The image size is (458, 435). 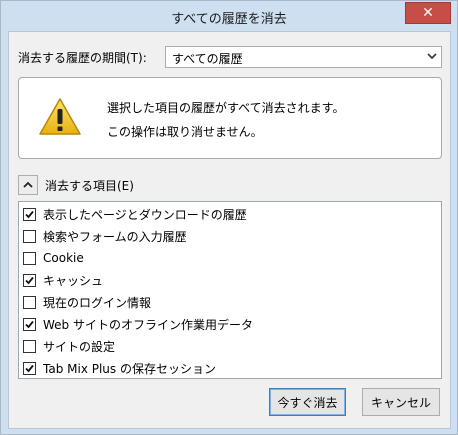 What do you see at coordinates (228, 346) in the screenshot?
I see `list-item: サイトの設定` at bounding box center [228, 346].